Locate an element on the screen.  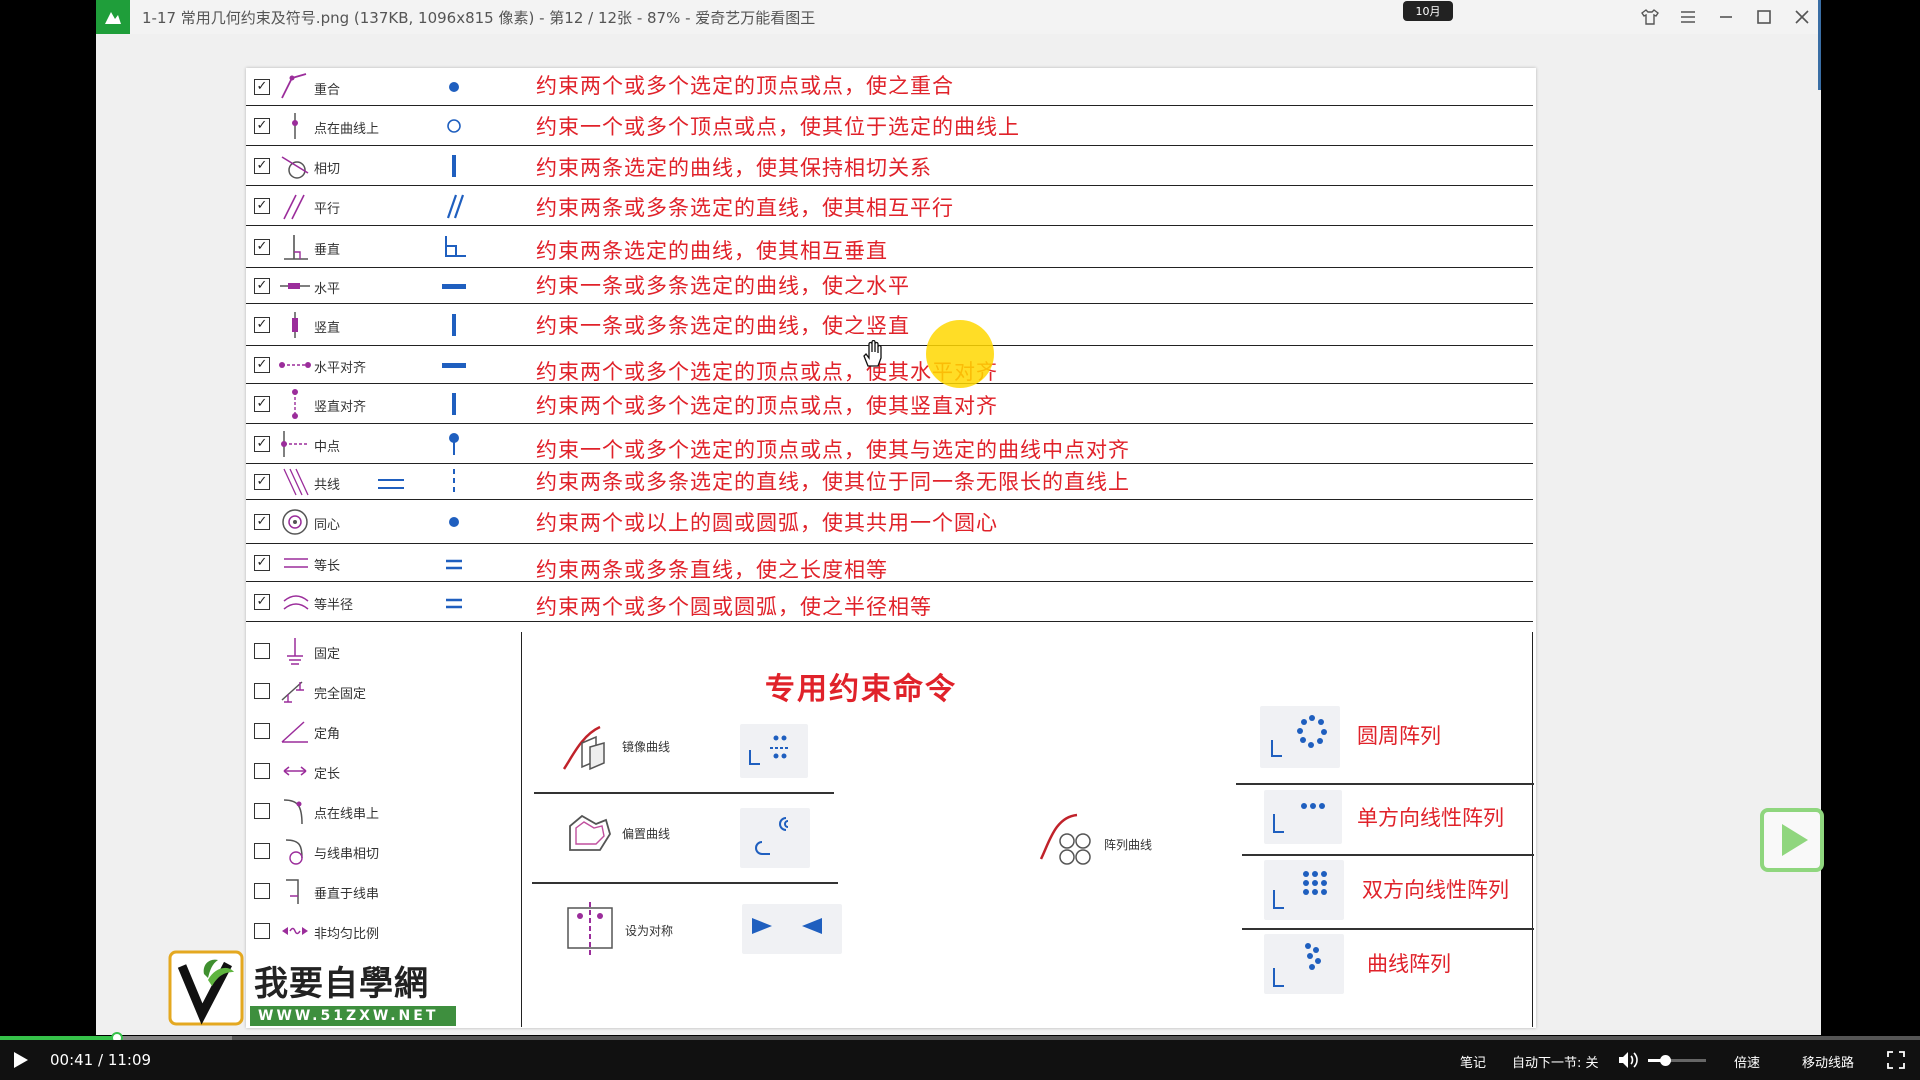
constraint-description: 约束两条选定的曲线，使其保持相切关系 is located at coordinates (734, 167).